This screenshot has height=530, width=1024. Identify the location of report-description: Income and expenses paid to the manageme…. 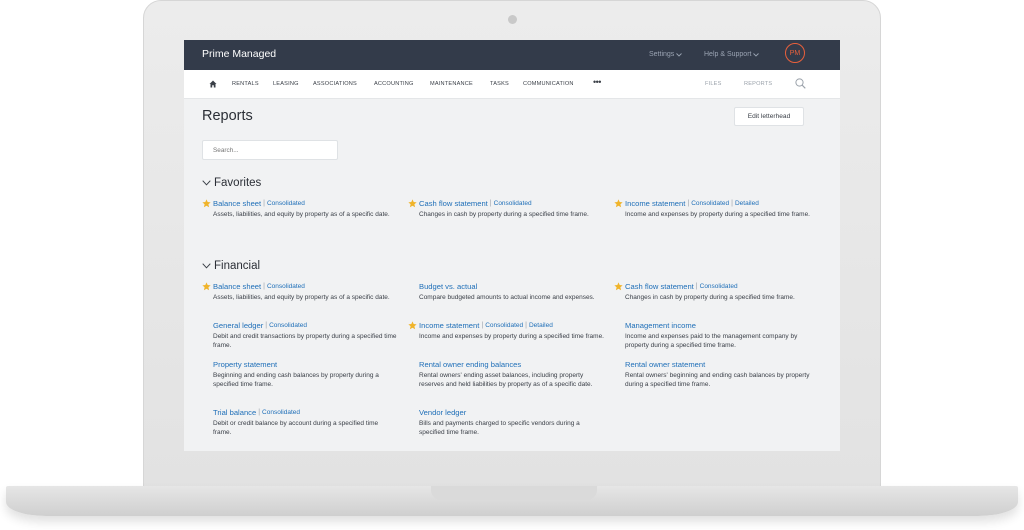
(711, 341).